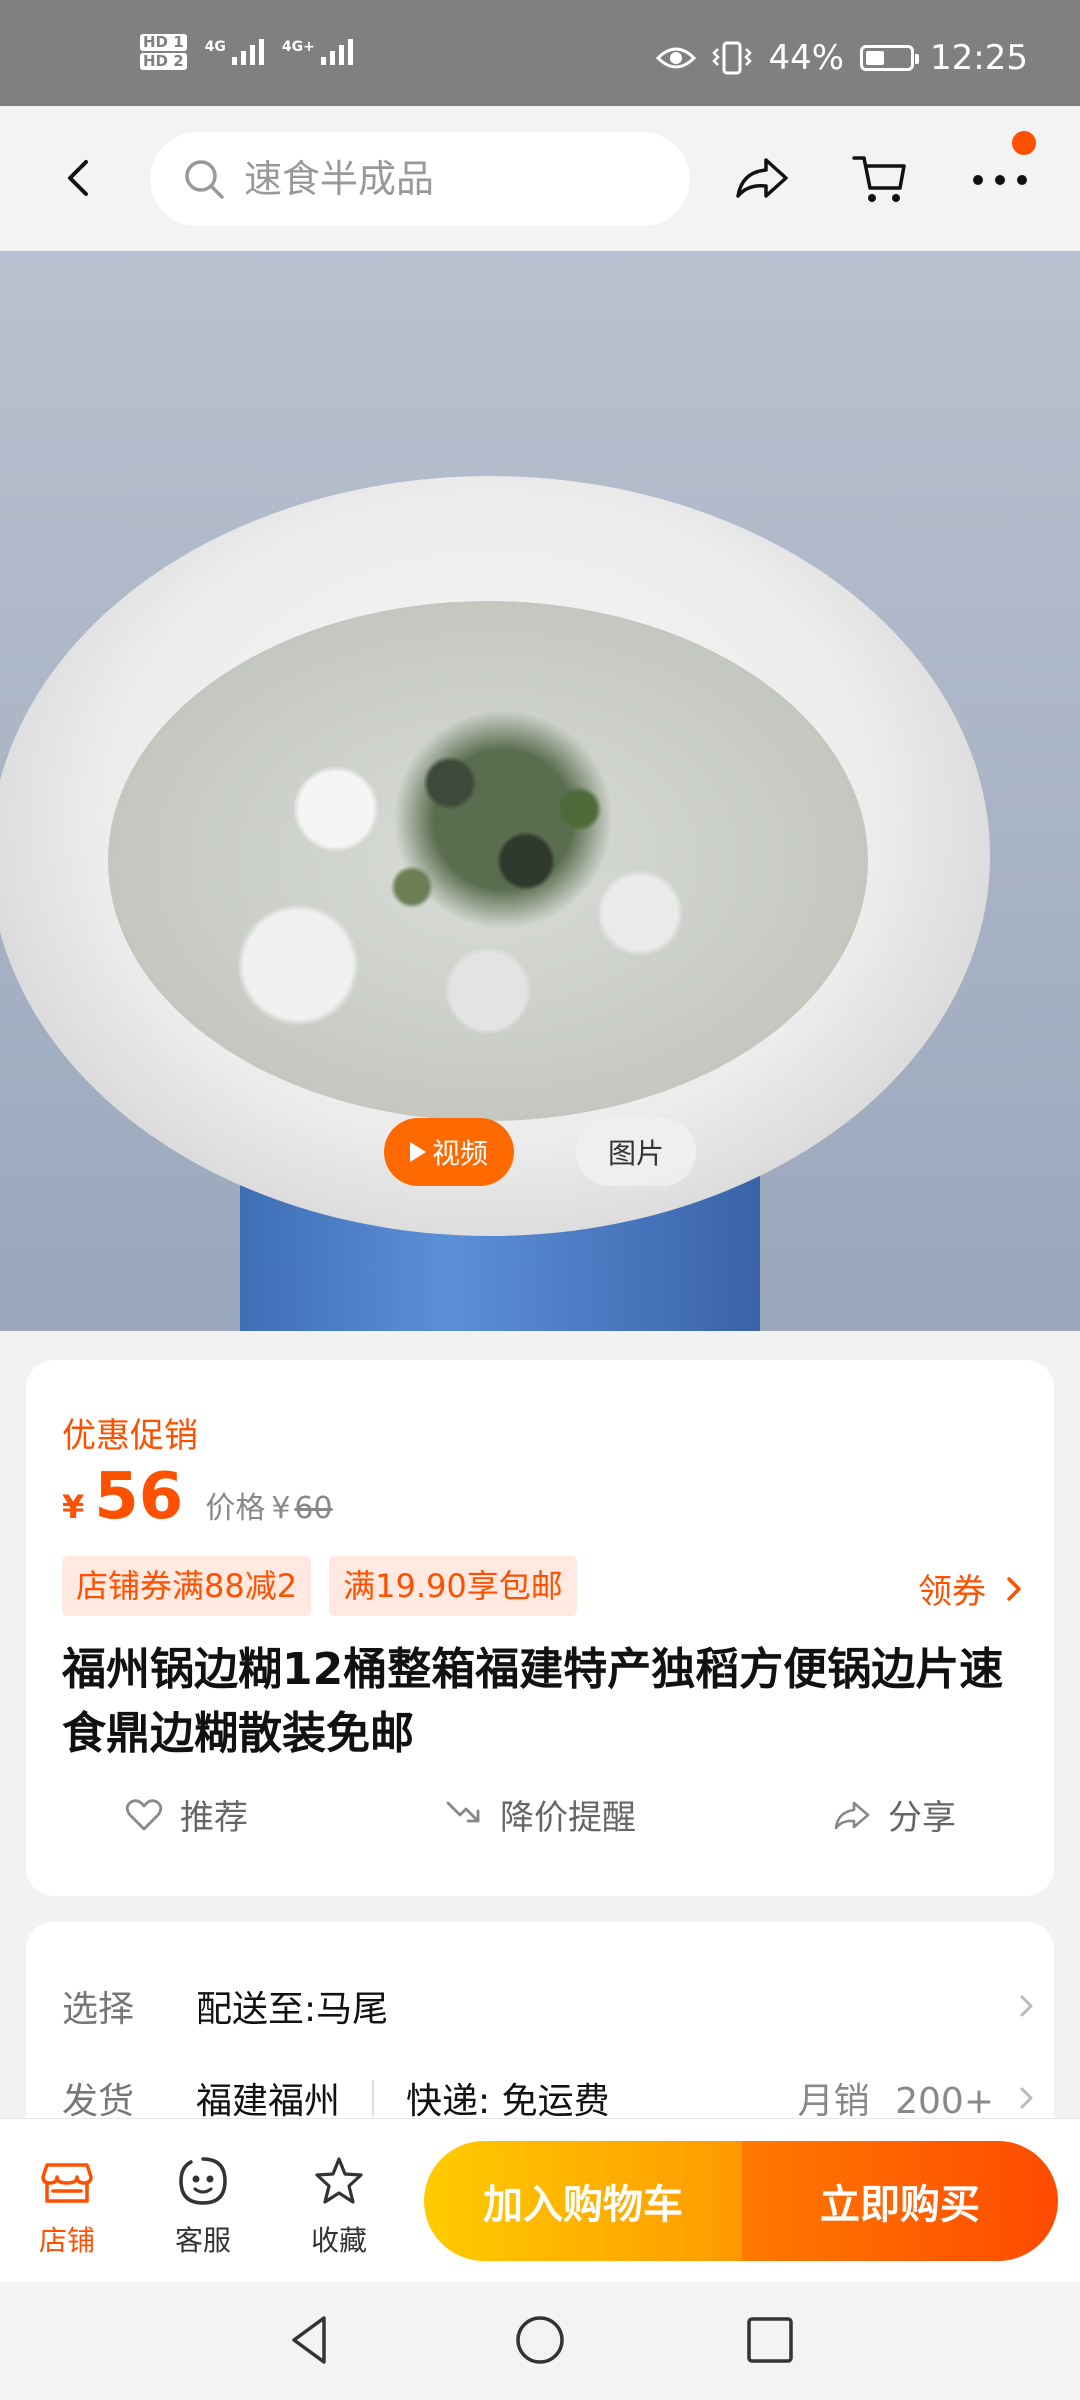  Describe the element at coordinates (163, 61) in the screenshot. I see `hd2-badge: HD 2` at that location.